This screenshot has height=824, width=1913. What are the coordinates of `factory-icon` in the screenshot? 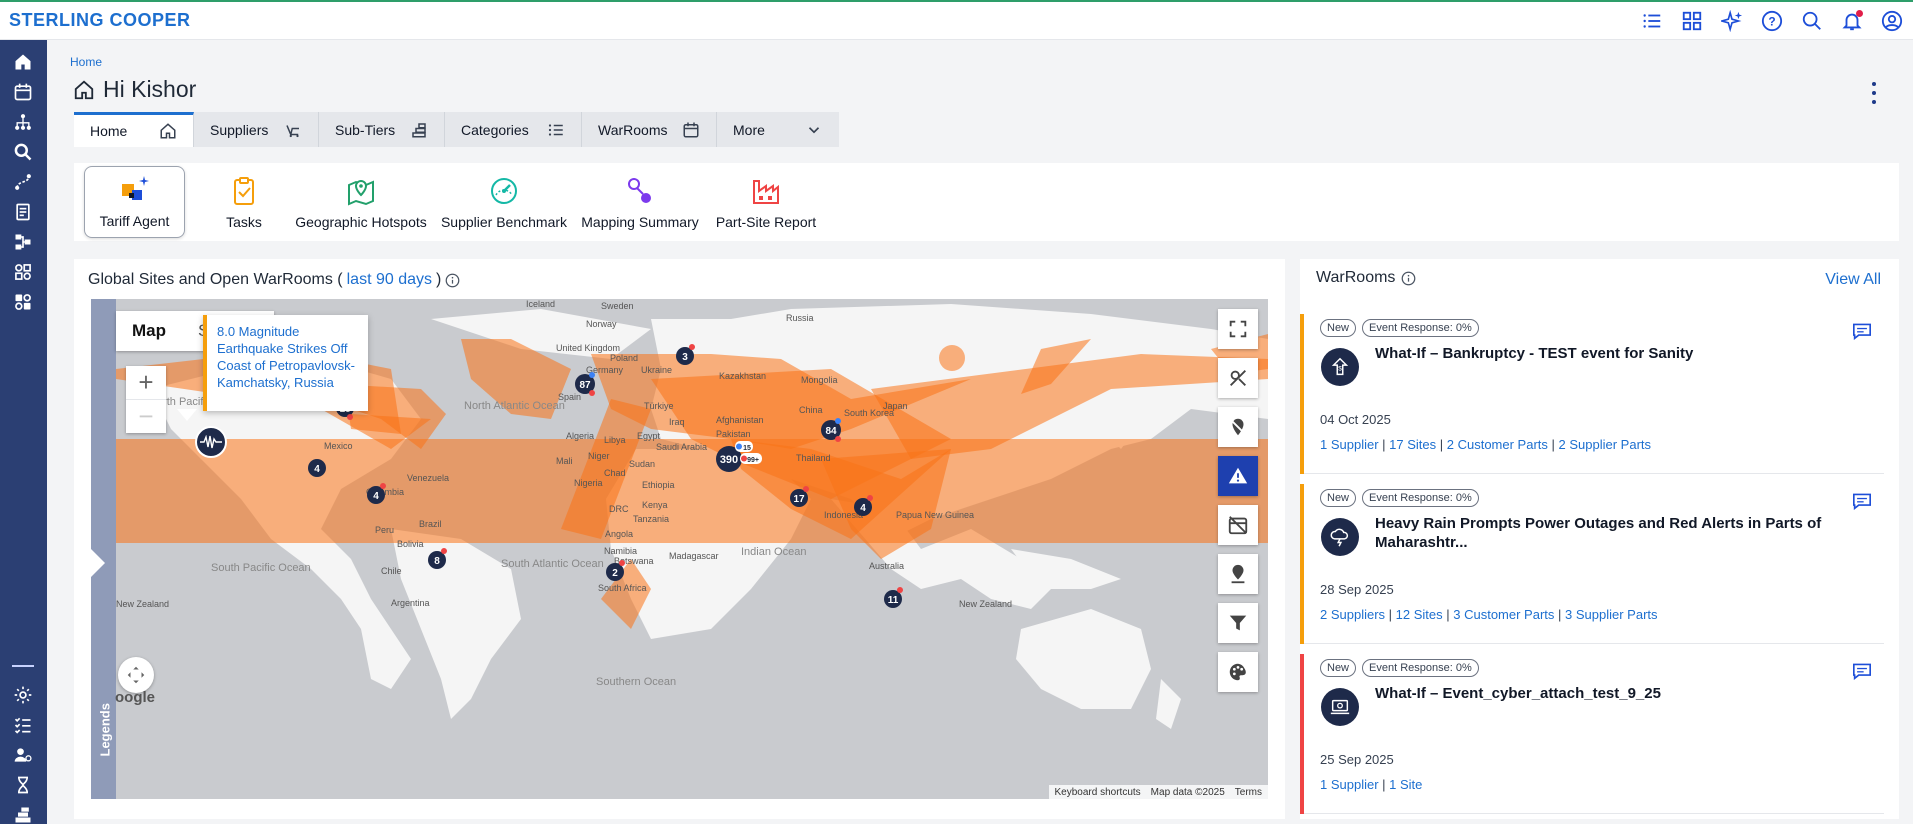 It's located at (766, 192).